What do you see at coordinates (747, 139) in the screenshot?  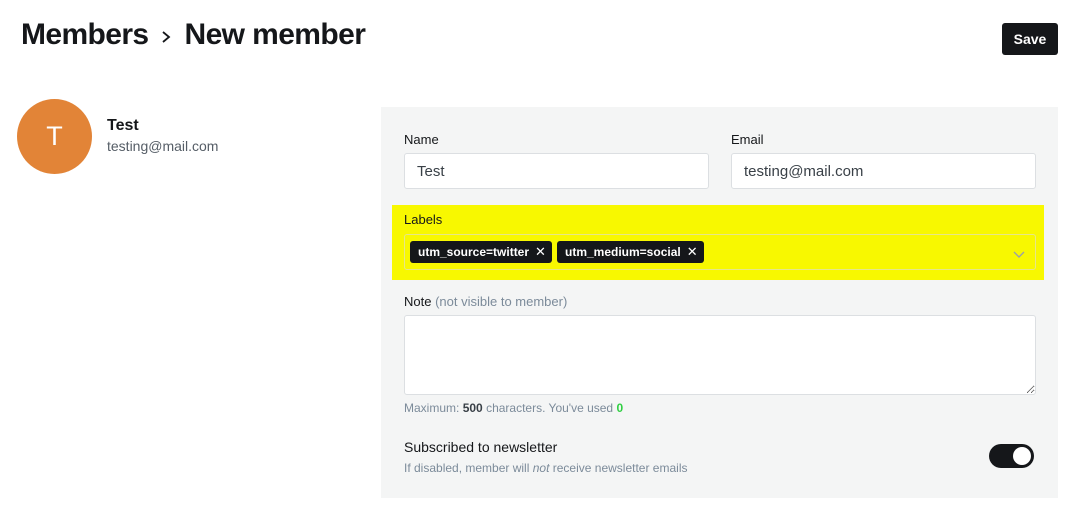 I see `email-label: Email` at bounding box center [747, 139].